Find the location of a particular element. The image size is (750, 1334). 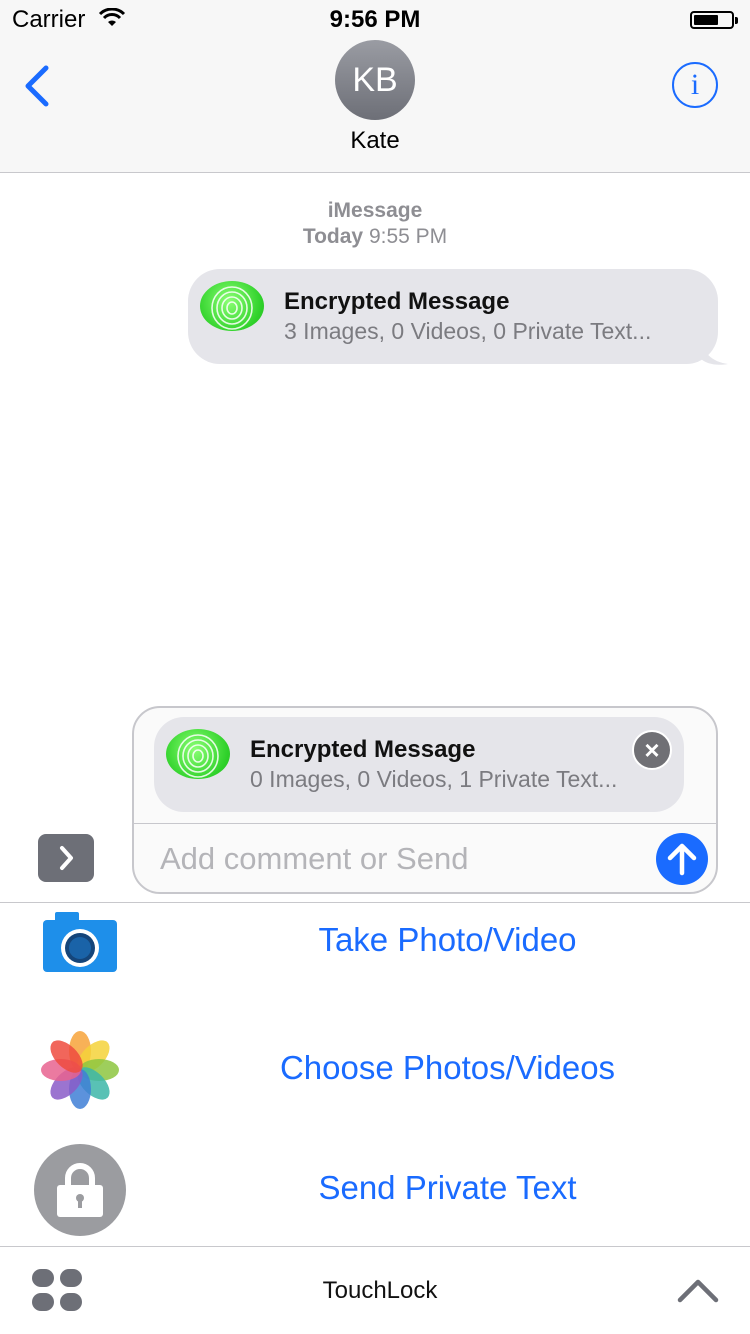

close-icon: × is located at coordinates (652, 749).